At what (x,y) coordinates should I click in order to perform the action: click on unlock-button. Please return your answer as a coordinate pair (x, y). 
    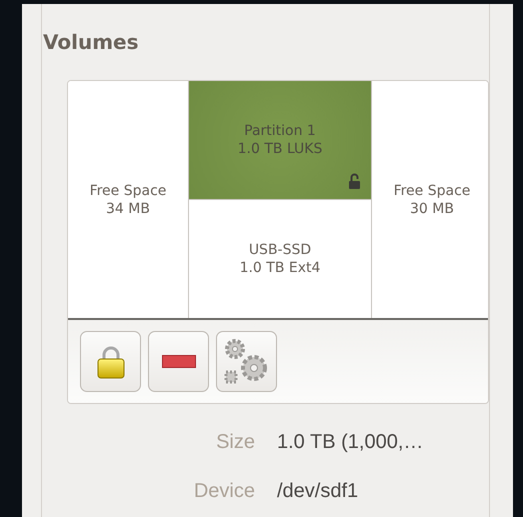
    Looking at the image, I should click on (110, 361).